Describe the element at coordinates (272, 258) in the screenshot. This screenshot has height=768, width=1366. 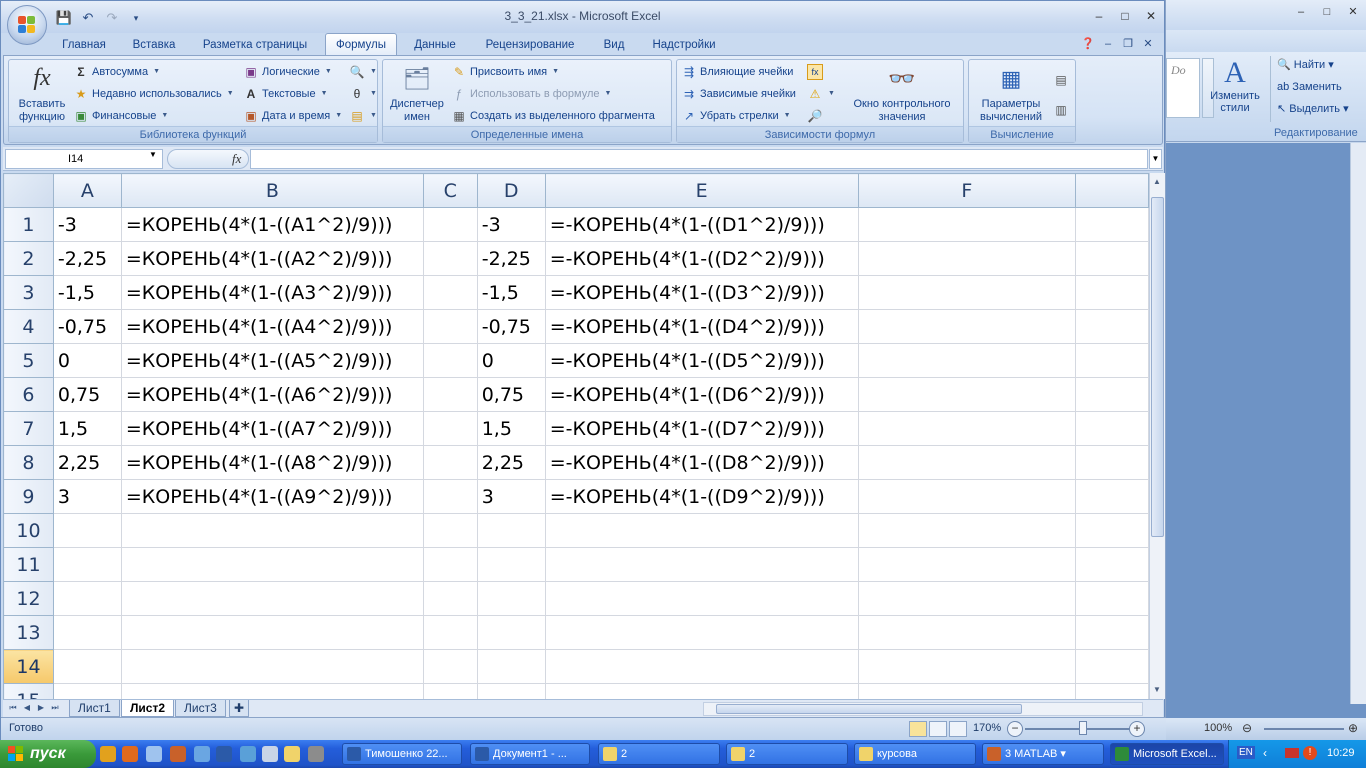
I see `cell-b2: =КОРЕНЬ(4*(1-((A2^2)/9)))` at that location.